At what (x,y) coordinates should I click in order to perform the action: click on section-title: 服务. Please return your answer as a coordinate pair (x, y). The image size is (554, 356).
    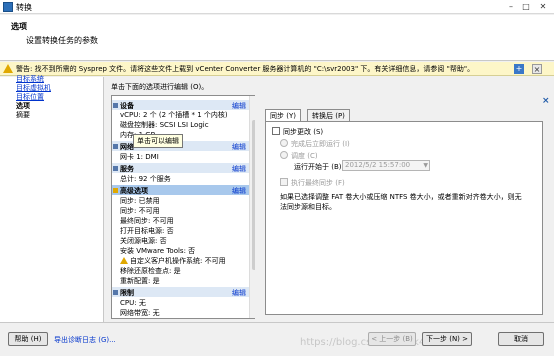
    Looking at the image, I should click on (127, 169).